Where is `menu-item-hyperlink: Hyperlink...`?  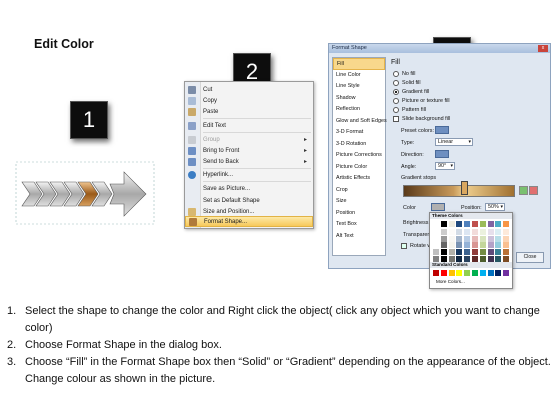
menu-item-hyperlink: Hyperlink... is located at coordinates (249, 174).